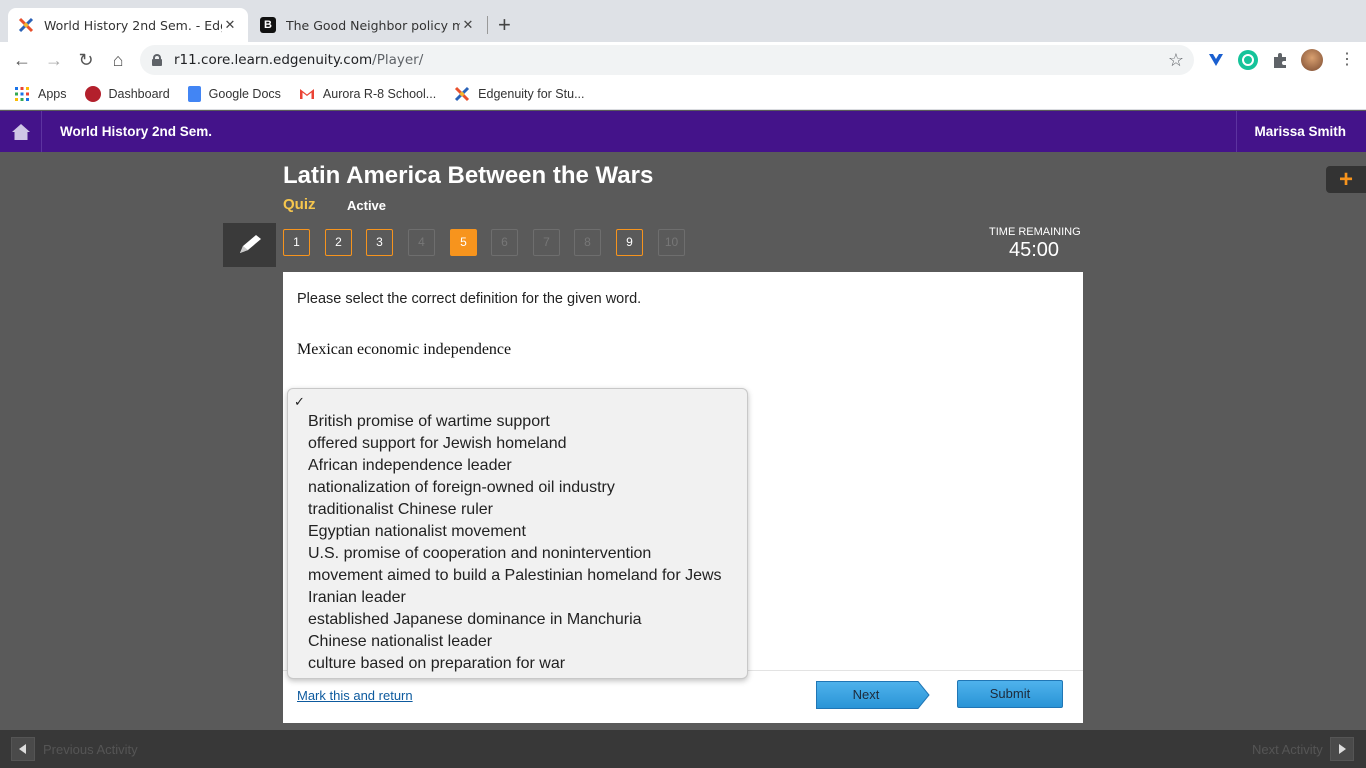 The width and height of the screenshot is (1366, 768). I want to click on pencil-icon, so click(250, 244).